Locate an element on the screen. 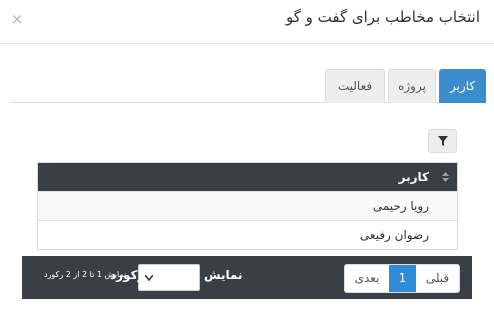  prev-page-button: قبلی is located at coordinates (437, 278).